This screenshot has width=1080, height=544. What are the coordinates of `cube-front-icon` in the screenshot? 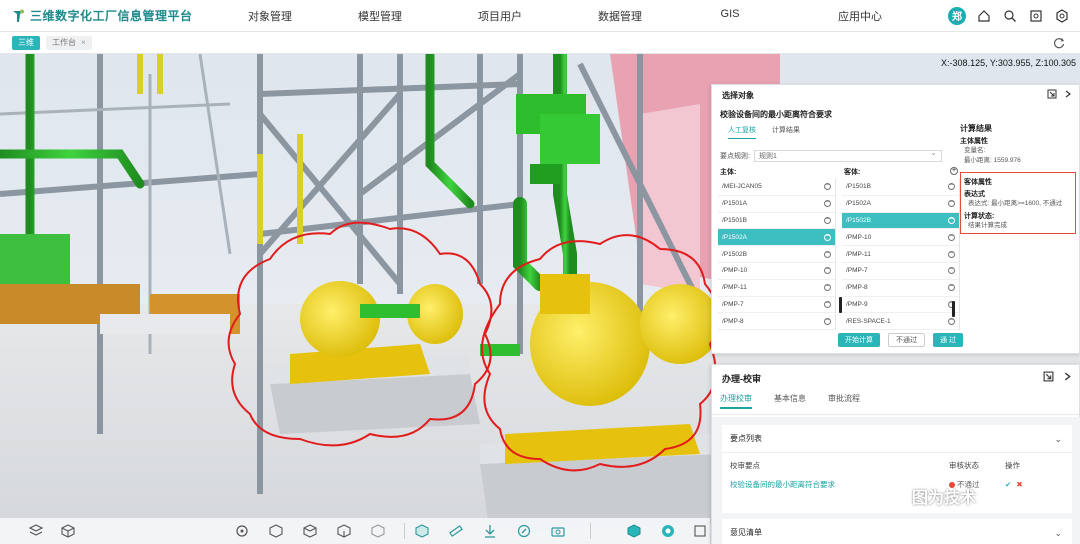 It's located at (276, 531).